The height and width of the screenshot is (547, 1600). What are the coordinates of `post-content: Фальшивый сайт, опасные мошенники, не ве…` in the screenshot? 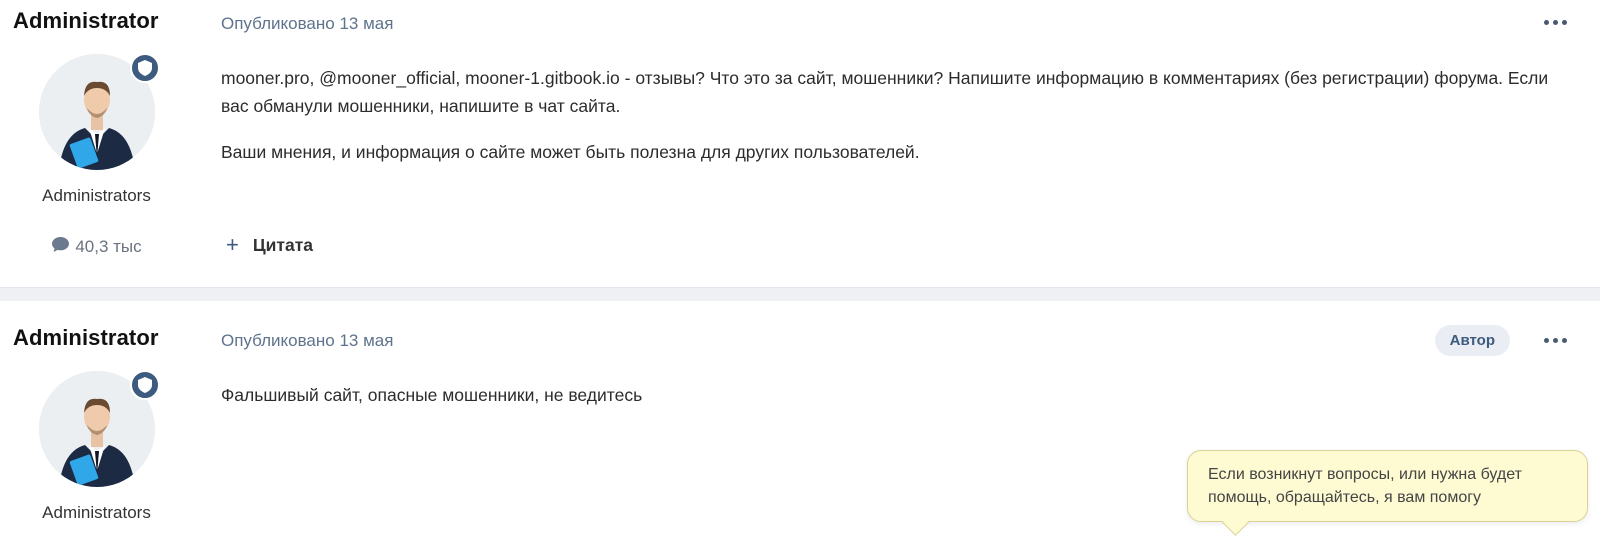 It's located at (891, 404).